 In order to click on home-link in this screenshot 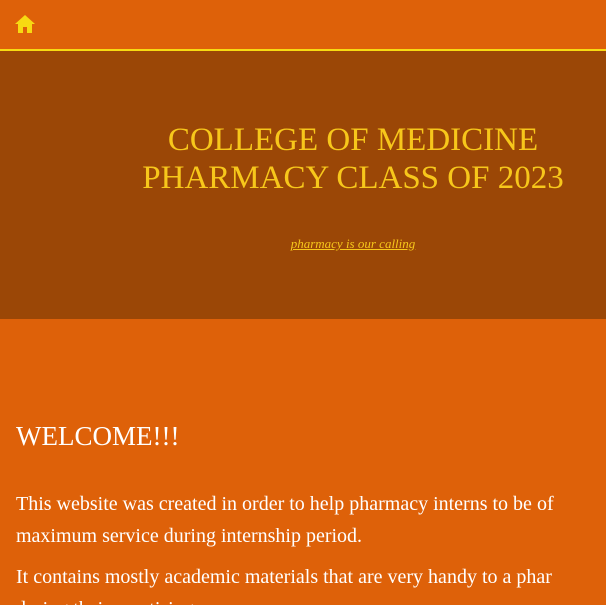, I will do `click(25, 24)`.